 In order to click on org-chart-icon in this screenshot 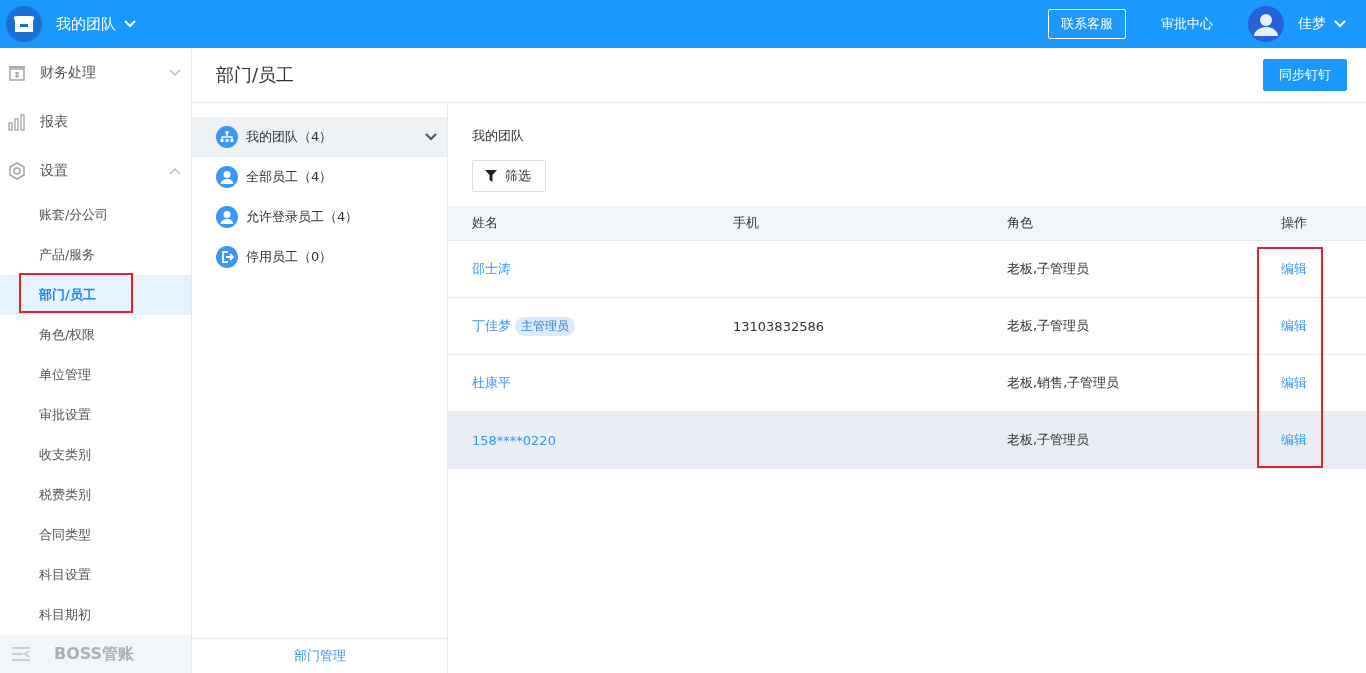, I will do `click(227, 137)`.